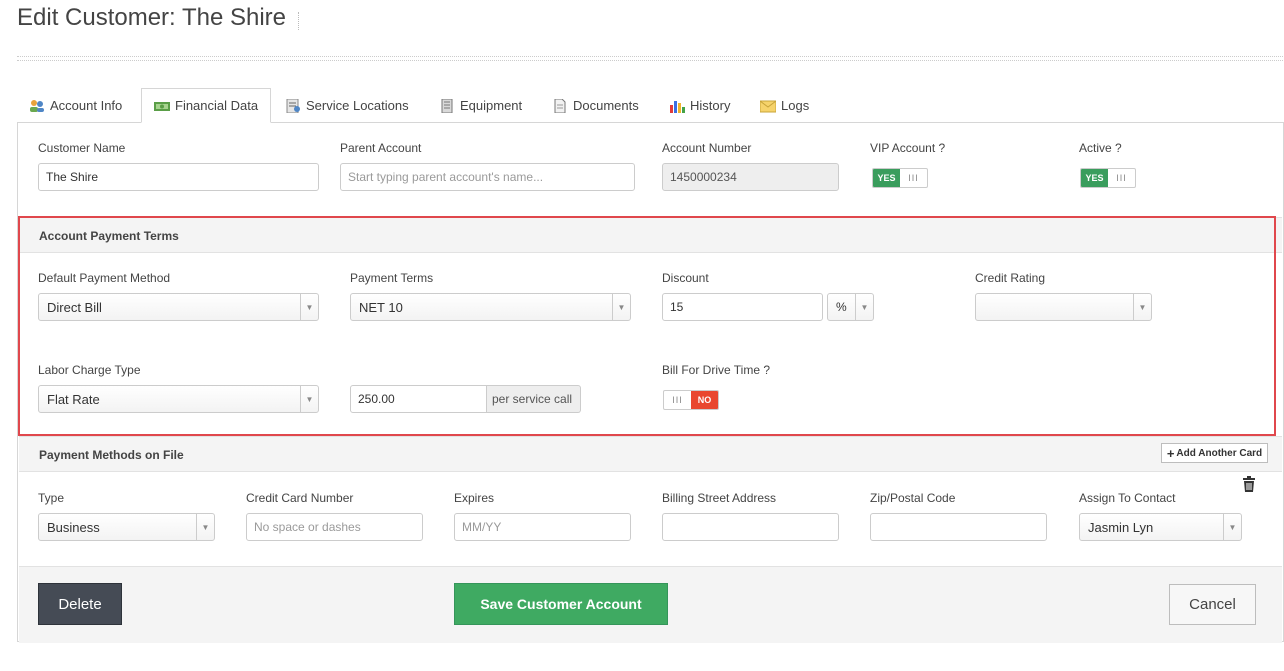  Describe the element at coordinates (381, 148) in the screenshot. I see `parent-account-label: Parent Account` at that location.